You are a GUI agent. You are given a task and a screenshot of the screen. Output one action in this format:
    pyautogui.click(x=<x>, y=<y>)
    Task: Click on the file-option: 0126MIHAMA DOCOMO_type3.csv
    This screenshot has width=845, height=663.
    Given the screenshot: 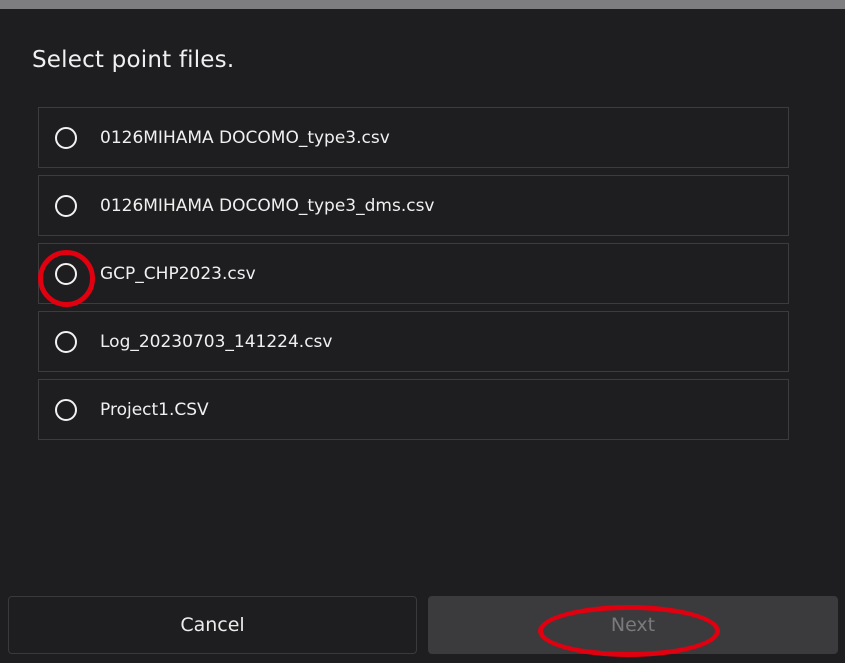 What is the action you would take?
    pyautogui.click(x=413, y=137)
    